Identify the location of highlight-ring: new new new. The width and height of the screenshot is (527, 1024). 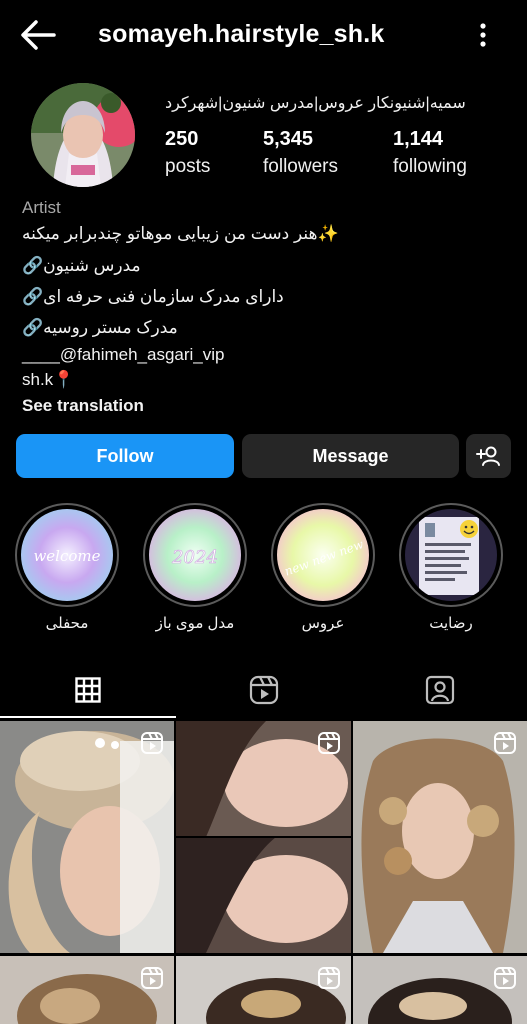
(323, 555).